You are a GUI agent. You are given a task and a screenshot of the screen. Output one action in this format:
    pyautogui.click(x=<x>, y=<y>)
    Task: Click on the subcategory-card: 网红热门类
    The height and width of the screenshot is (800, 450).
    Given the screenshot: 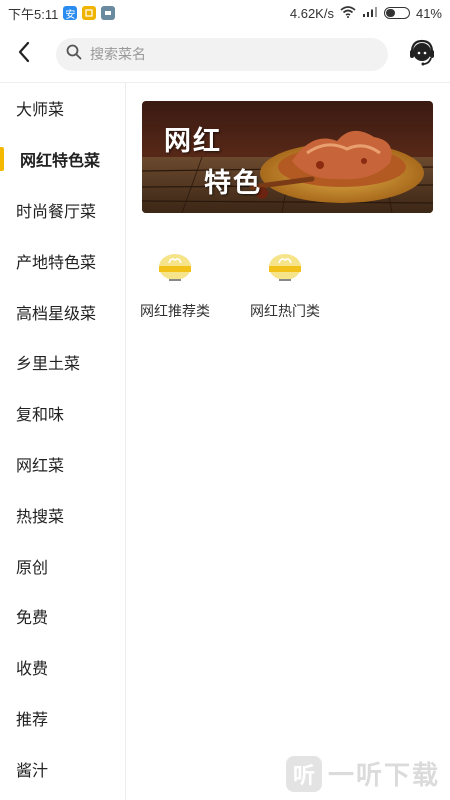 What is the action you would take?
    pyautogui.click(x=285, y=285)
    